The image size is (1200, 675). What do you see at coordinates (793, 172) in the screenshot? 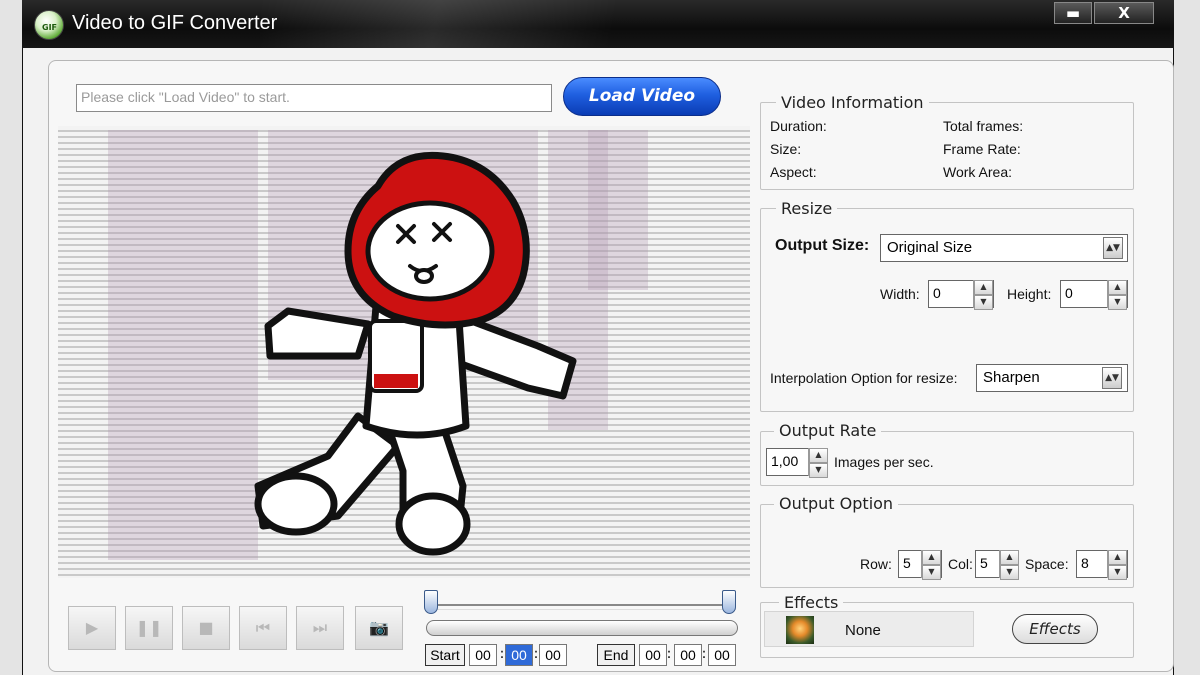
I see `aspect-label: Aspect:` at bounding box center [793, 172].